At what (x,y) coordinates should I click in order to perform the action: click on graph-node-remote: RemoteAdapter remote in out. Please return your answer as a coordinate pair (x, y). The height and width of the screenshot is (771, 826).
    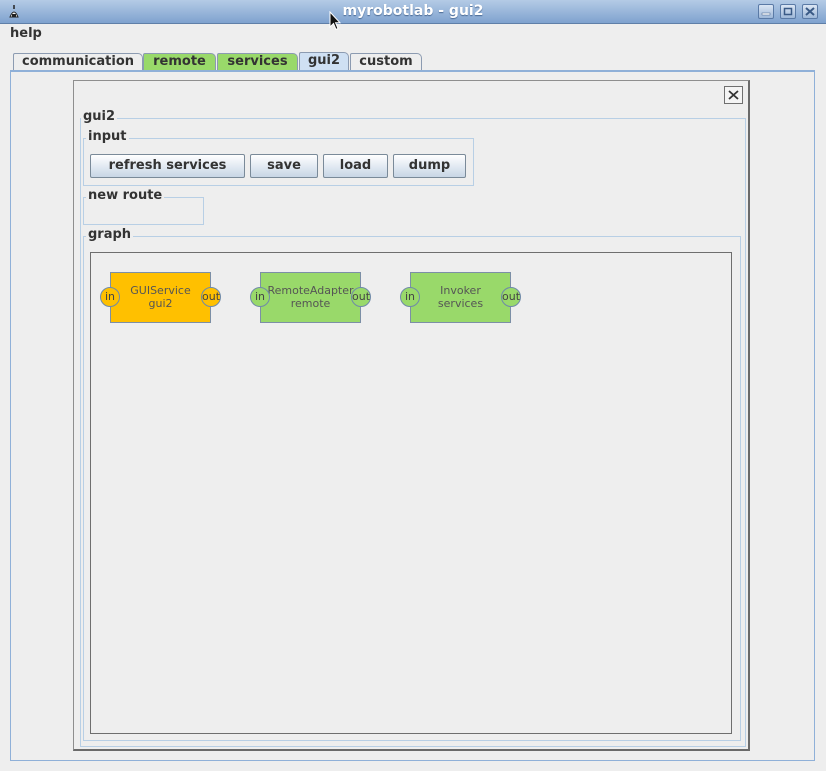
    Looking at the image, I should click on (310, 297).